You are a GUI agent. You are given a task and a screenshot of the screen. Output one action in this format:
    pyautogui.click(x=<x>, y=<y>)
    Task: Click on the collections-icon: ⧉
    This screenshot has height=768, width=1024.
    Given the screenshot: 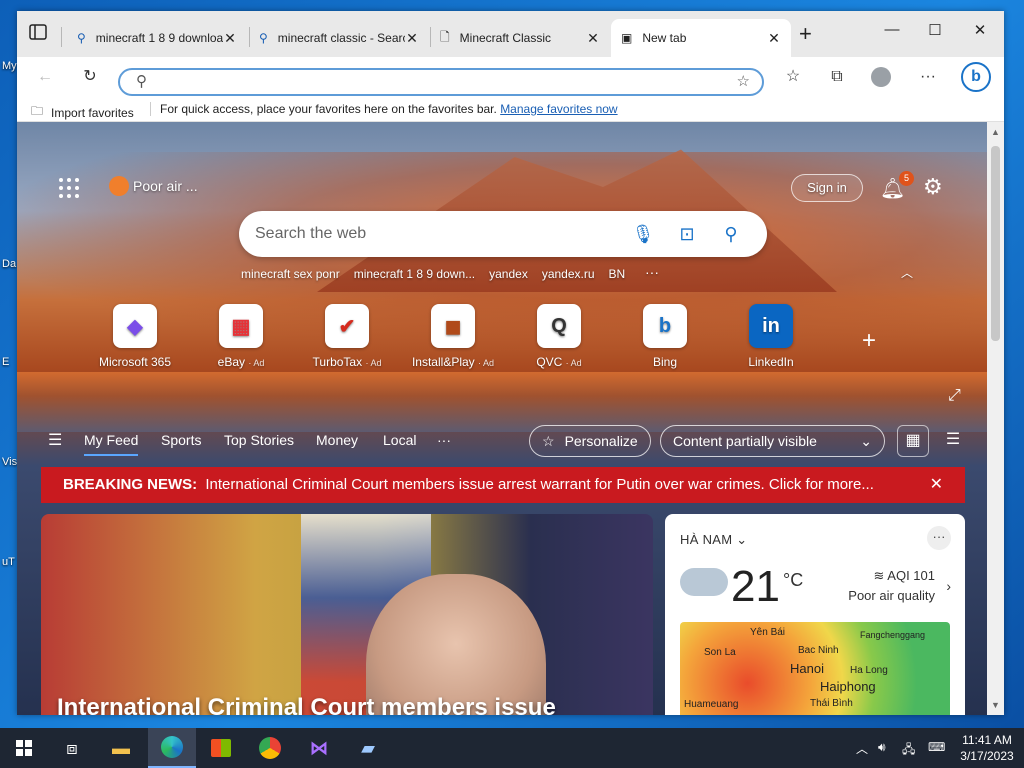 What is the action you would take?
    pyautogui.click(x=837, y=77)
    